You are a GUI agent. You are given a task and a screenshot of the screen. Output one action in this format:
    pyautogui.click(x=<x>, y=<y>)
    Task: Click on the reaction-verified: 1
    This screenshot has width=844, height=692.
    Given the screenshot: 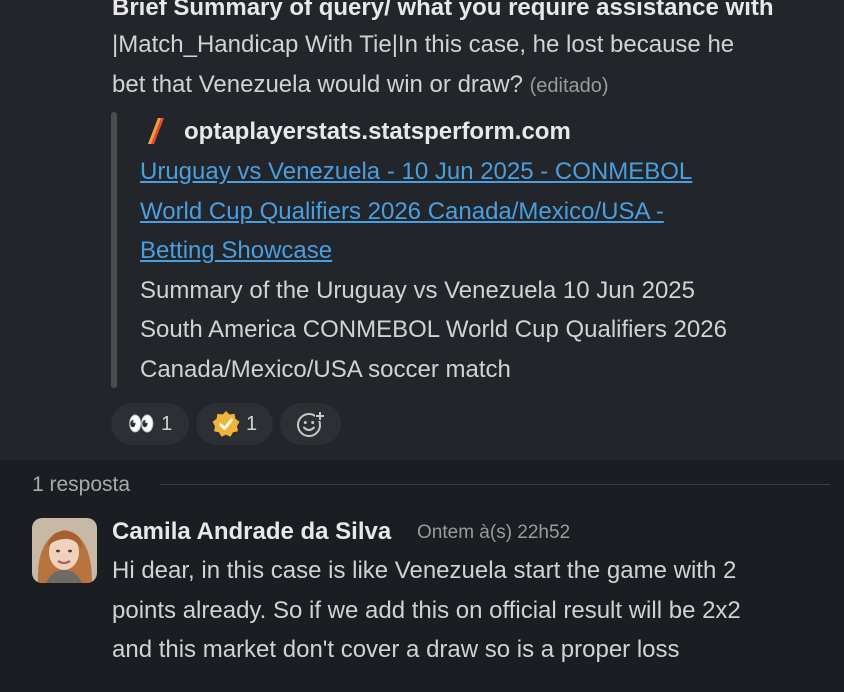 What is the action you would take?
    pyautogui.click(x=234, y=424)
    